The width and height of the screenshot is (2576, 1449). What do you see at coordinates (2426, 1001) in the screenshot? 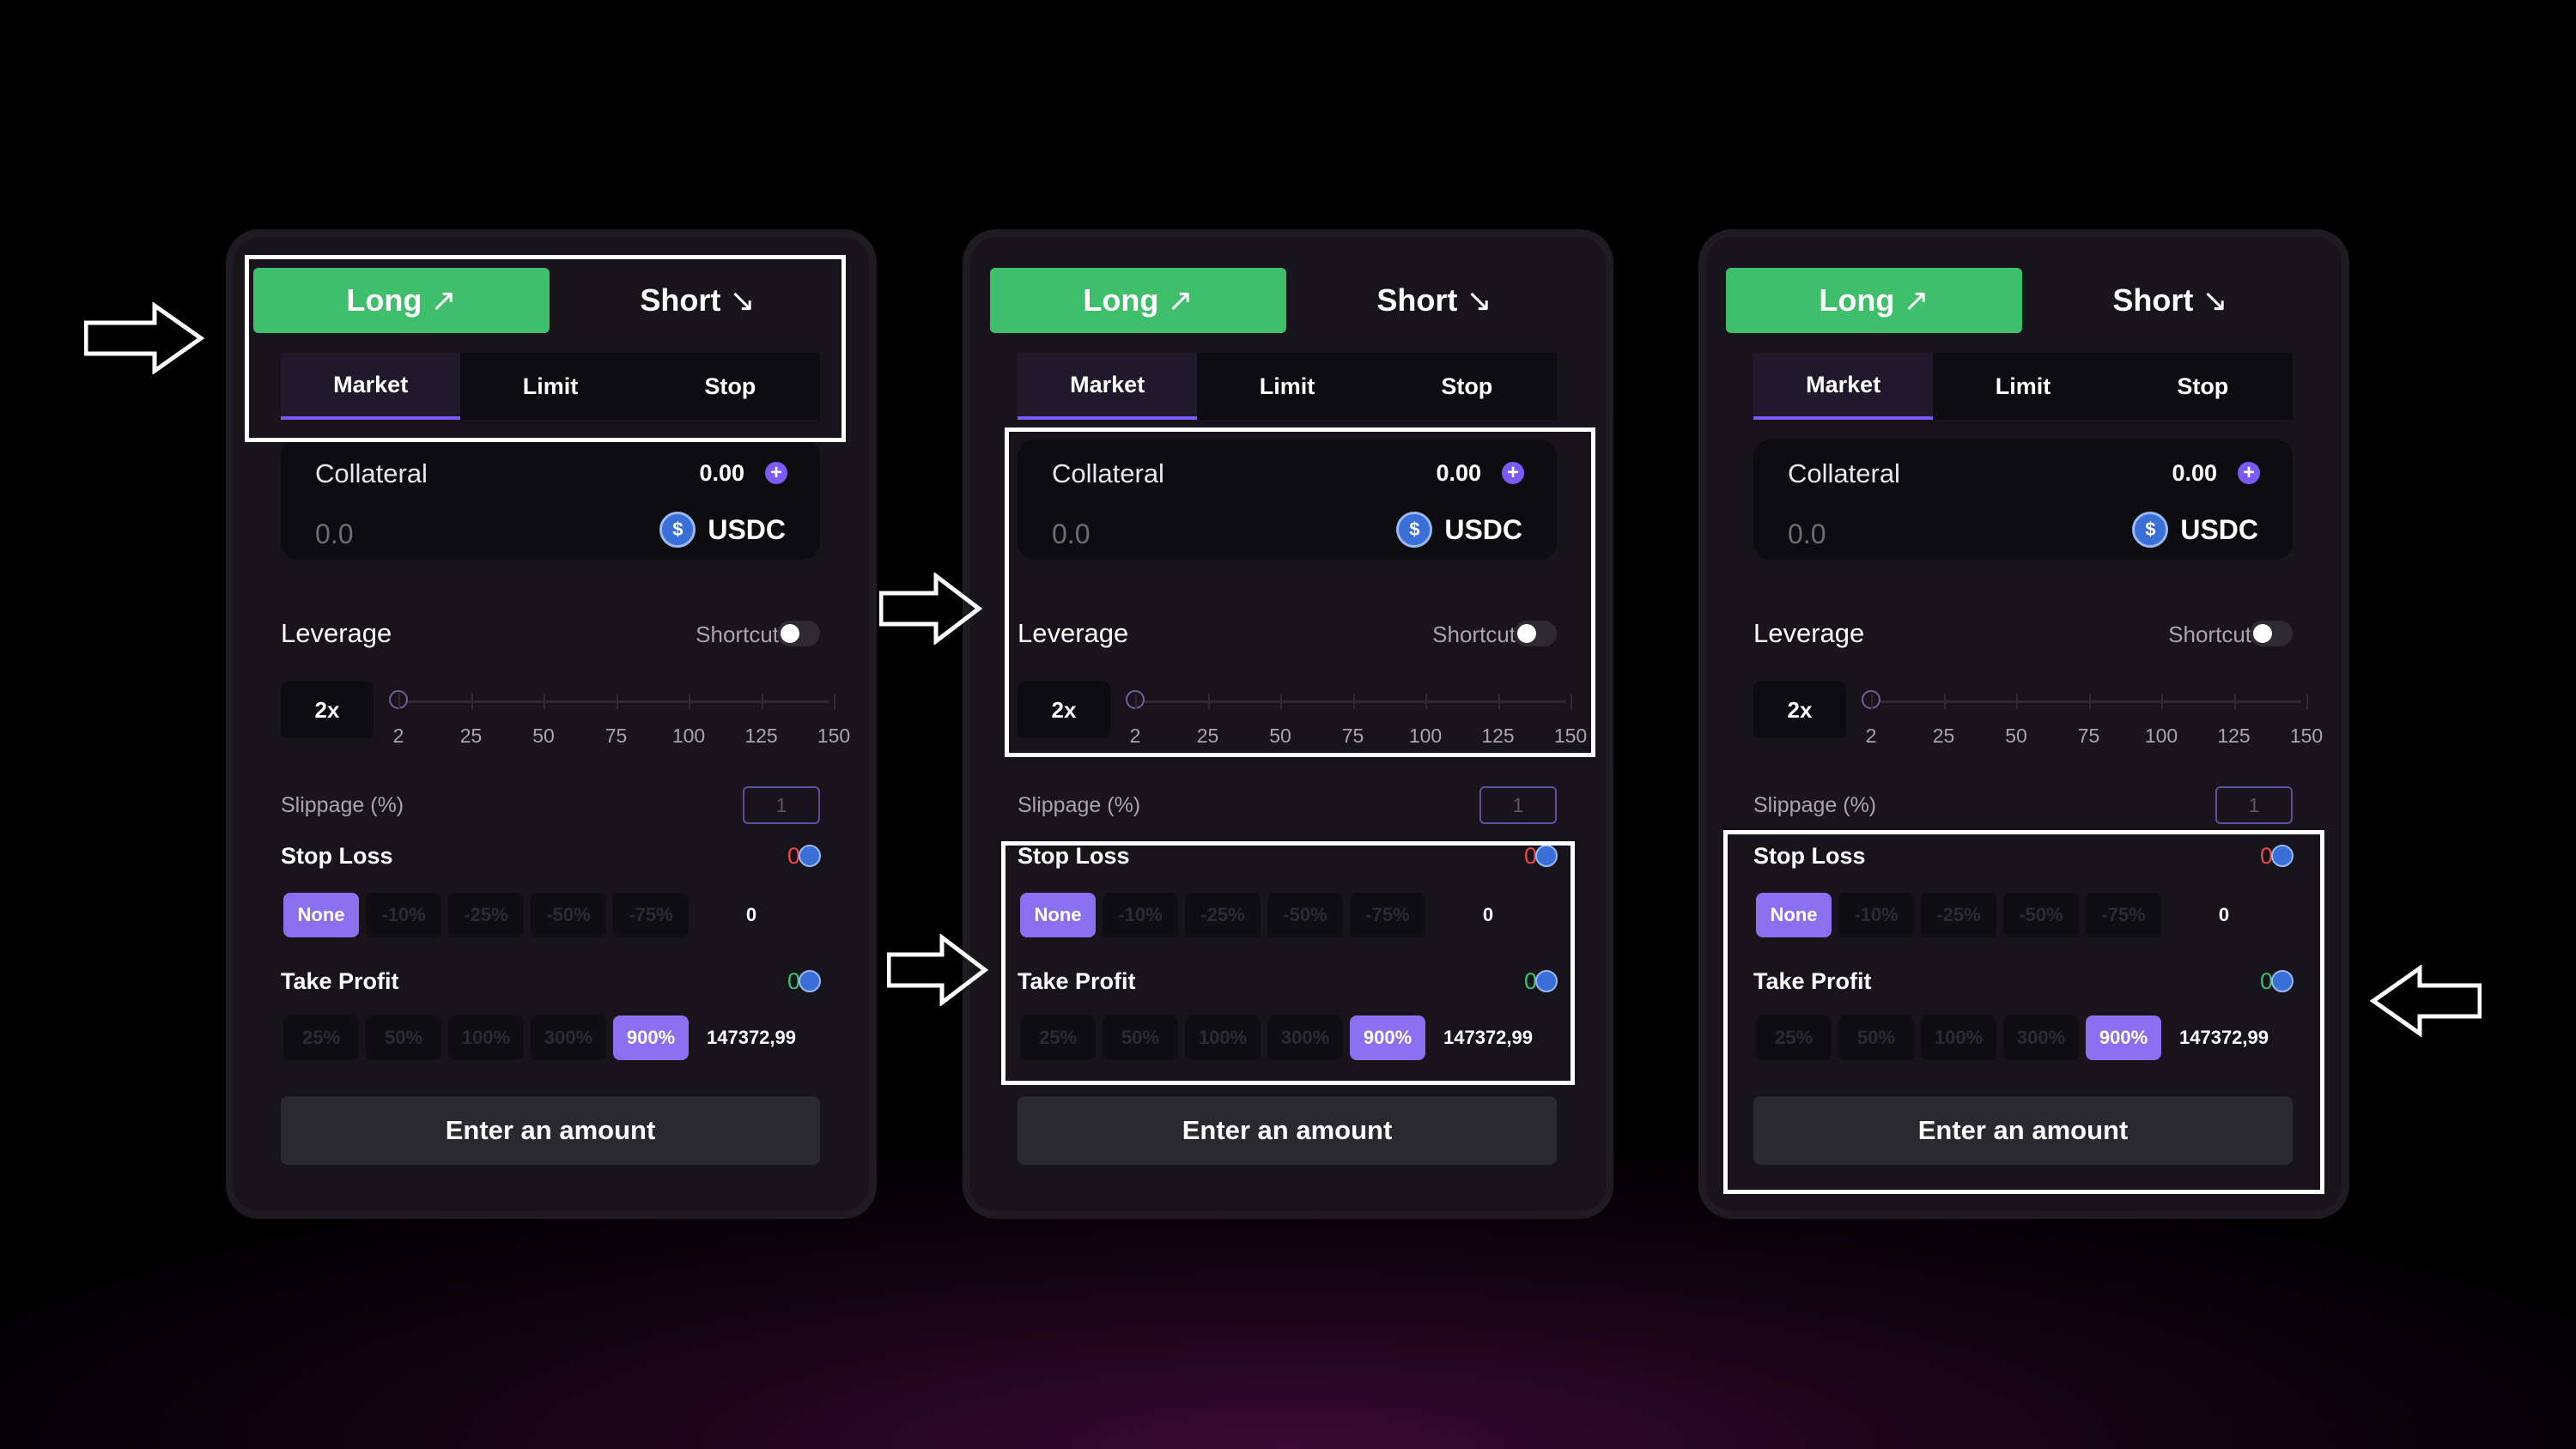
I see `left-arrow-icon` at bounding box center [2426, 1001].